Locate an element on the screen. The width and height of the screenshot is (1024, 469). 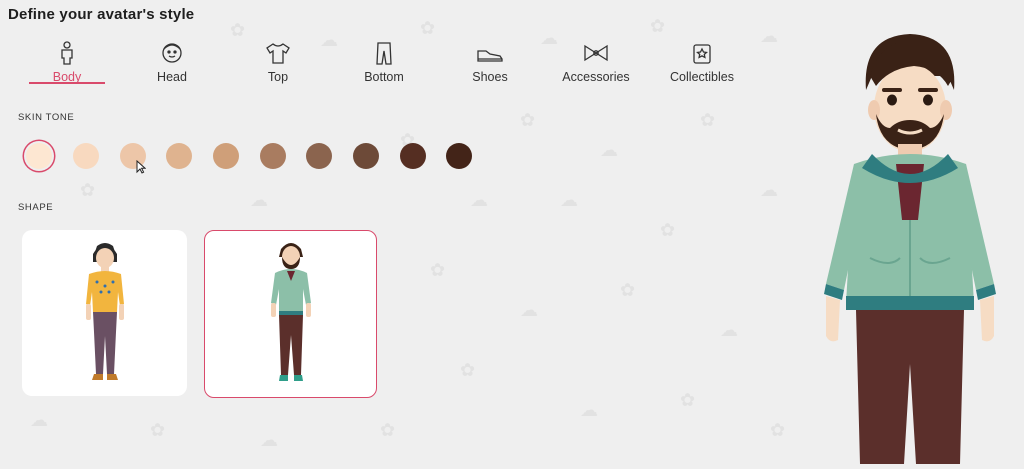
tab-top: Top is located at coordinates (278, 62).